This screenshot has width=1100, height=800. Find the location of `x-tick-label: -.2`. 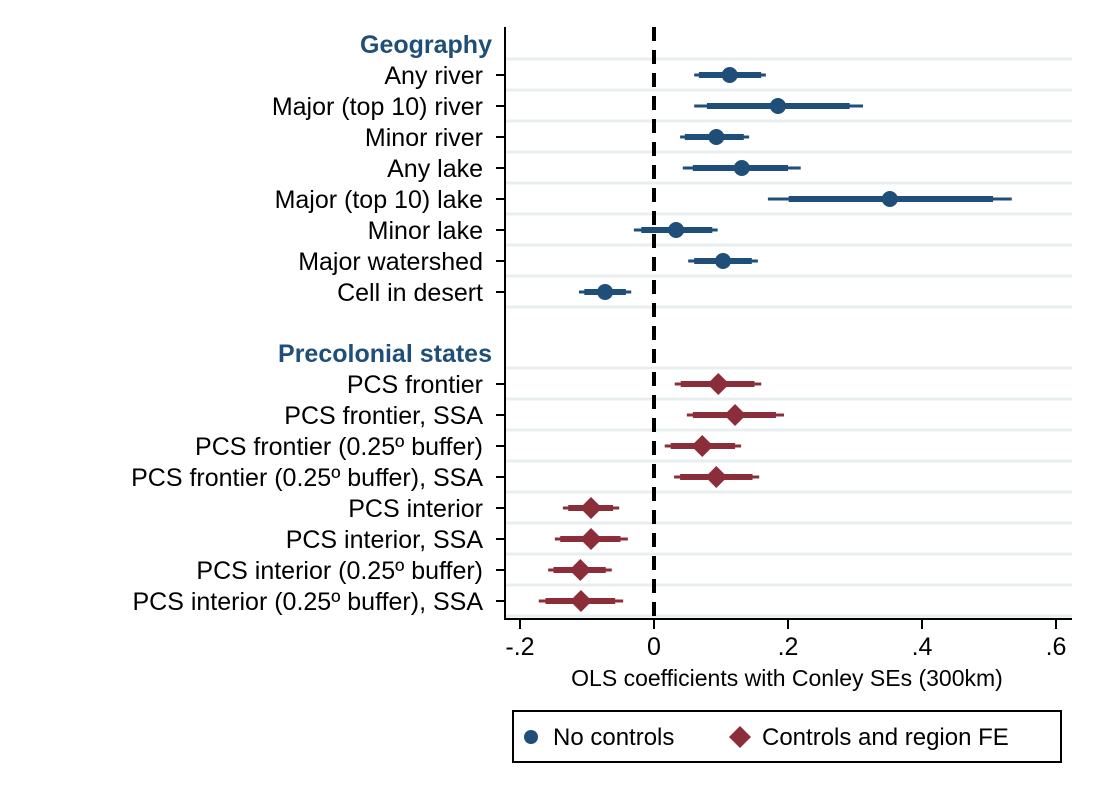

x-tick-label: -.2 is located at coordinates (519, 647).